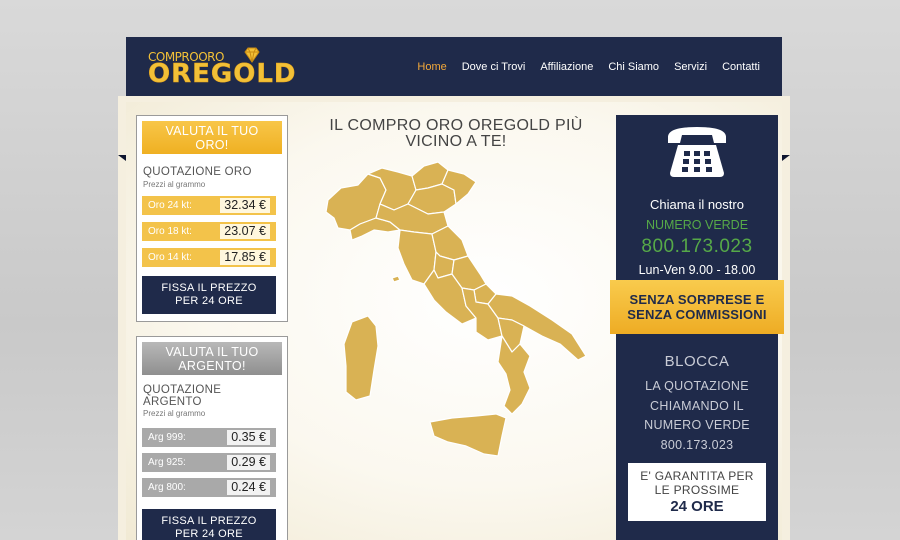 The image size is (900, 540). What do you see at coordinates (697, 314) in the screenshot?
I see `ribbon-line2: SENZA COMMISSIONI` at bounding box center [697, 314].